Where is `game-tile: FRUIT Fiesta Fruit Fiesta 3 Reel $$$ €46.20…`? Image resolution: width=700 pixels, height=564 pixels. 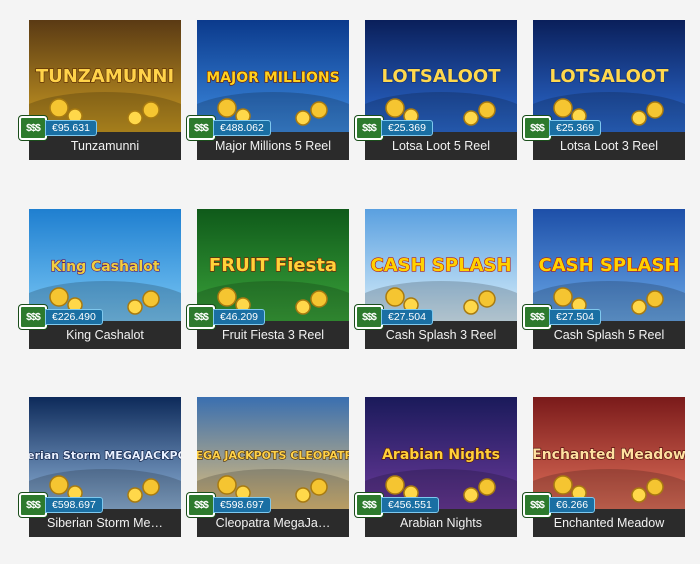 game-tile: FRUIT Fiesta Fruit Fiesta 3 Reel $$$ €46.20… is located at coordinates (268, 283).